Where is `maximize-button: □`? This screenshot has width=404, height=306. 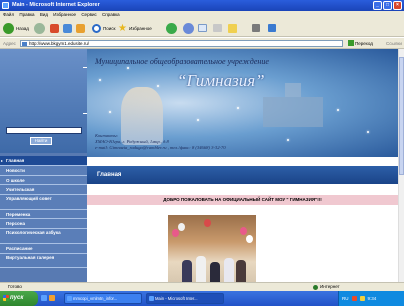
maximize-button: □ is located at coordinates (387, 5).